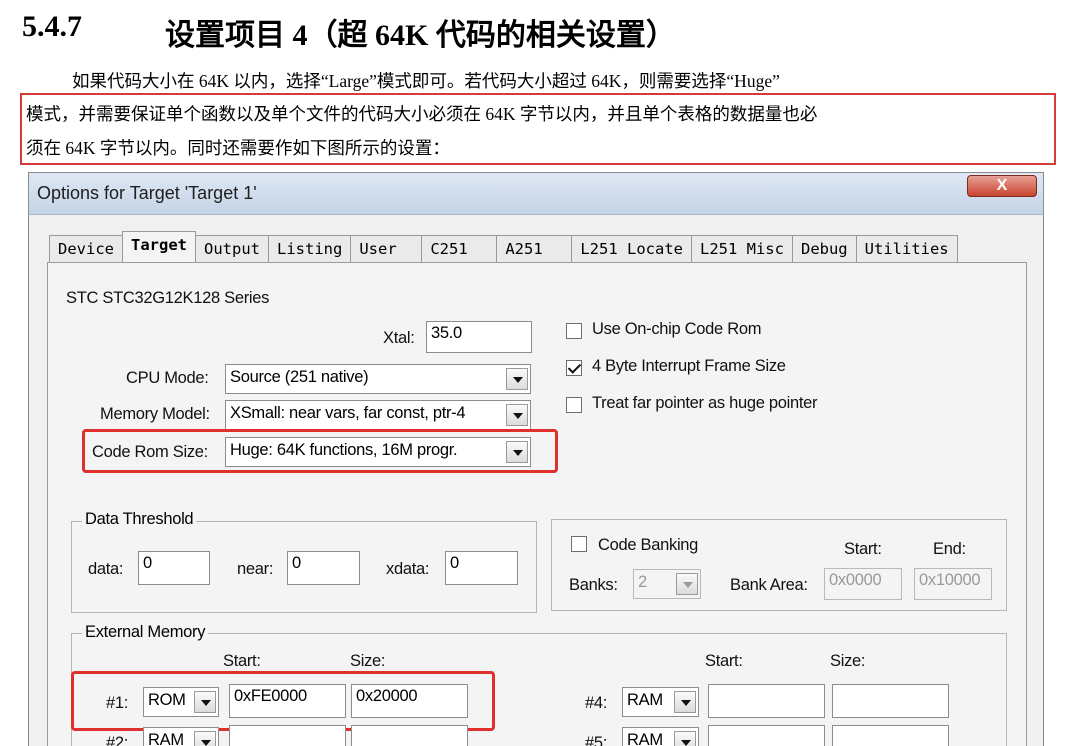 The height and width of the screenshot is (746, 1071). What do you see at coordinates (168, 298) in the screenshot?
I see `device-name: STC STC32G12K128 Series` at bounding box center [168, 298].